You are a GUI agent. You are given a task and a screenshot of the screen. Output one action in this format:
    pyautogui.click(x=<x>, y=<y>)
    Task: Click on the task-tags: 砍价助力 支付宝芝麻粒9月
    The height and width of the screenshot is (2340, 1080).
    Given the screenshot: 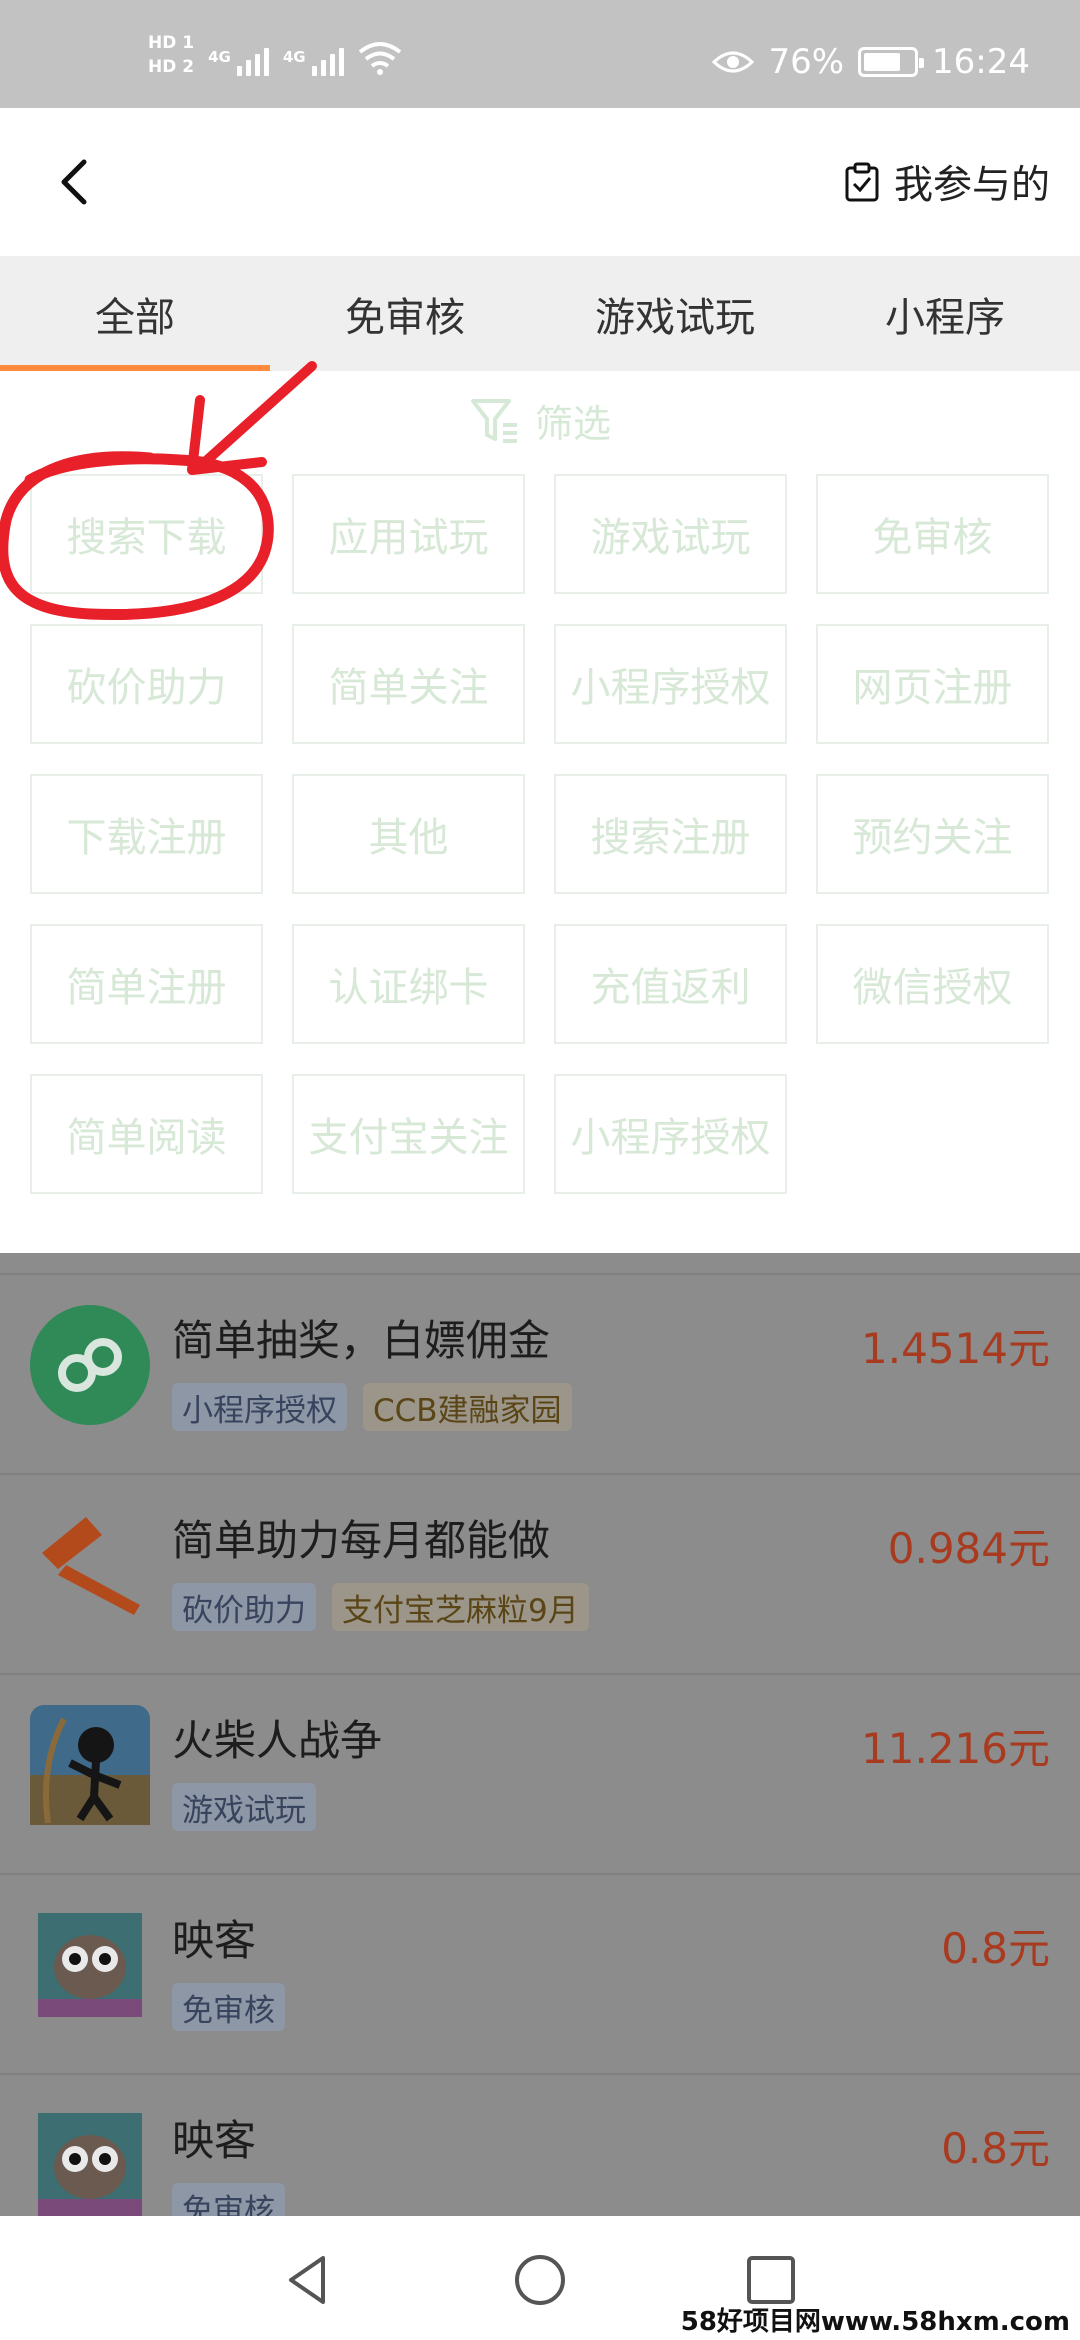 What is the action you would take?
    pyautogui.click(x=380, y=1607)
    